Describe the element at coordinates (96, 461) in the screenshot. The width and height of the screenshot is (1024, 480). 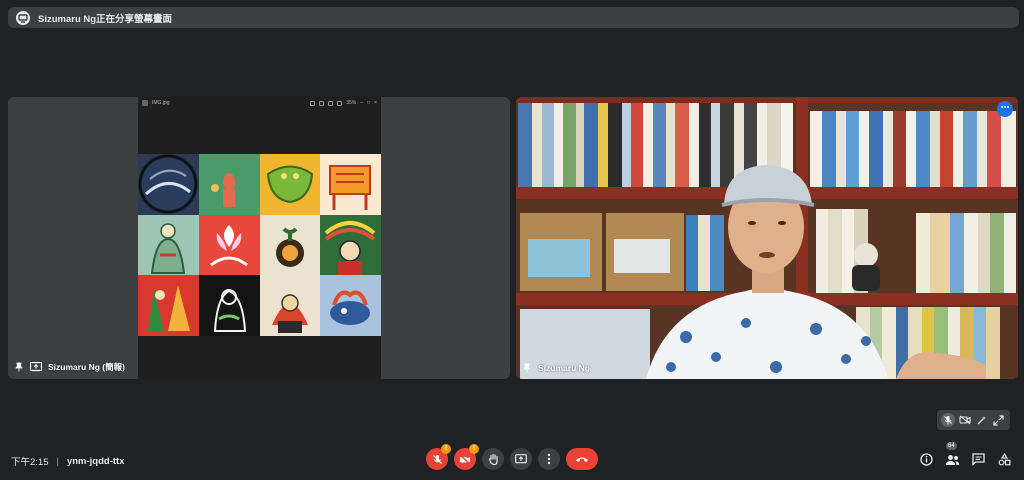
I see `meeting-code: ynm-jqdd-ttx` at that location.